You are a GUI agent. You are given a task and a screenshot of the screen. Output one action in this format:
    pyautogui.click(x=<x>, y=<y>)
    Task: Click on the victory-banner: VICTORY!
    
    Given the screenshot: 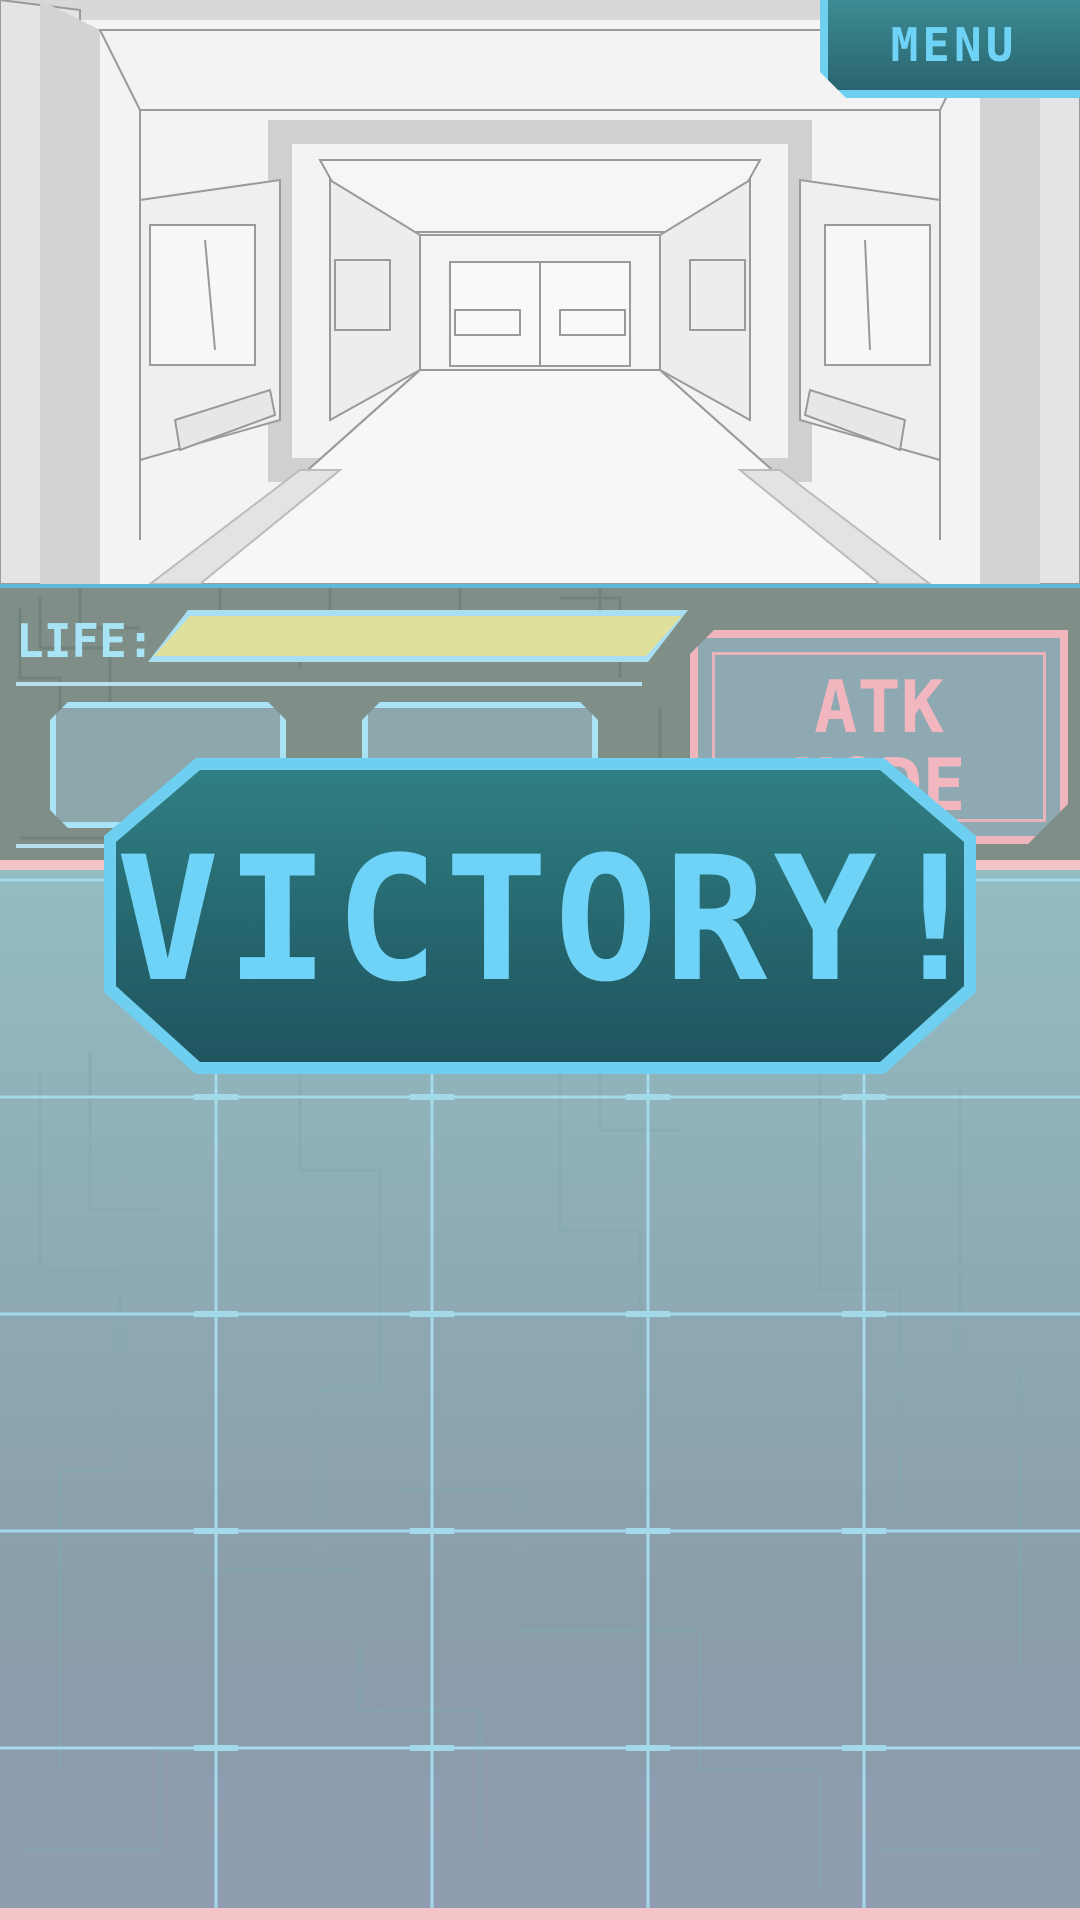 What is the action you would take?
    pyautogui.click(x=540, y=916)
    